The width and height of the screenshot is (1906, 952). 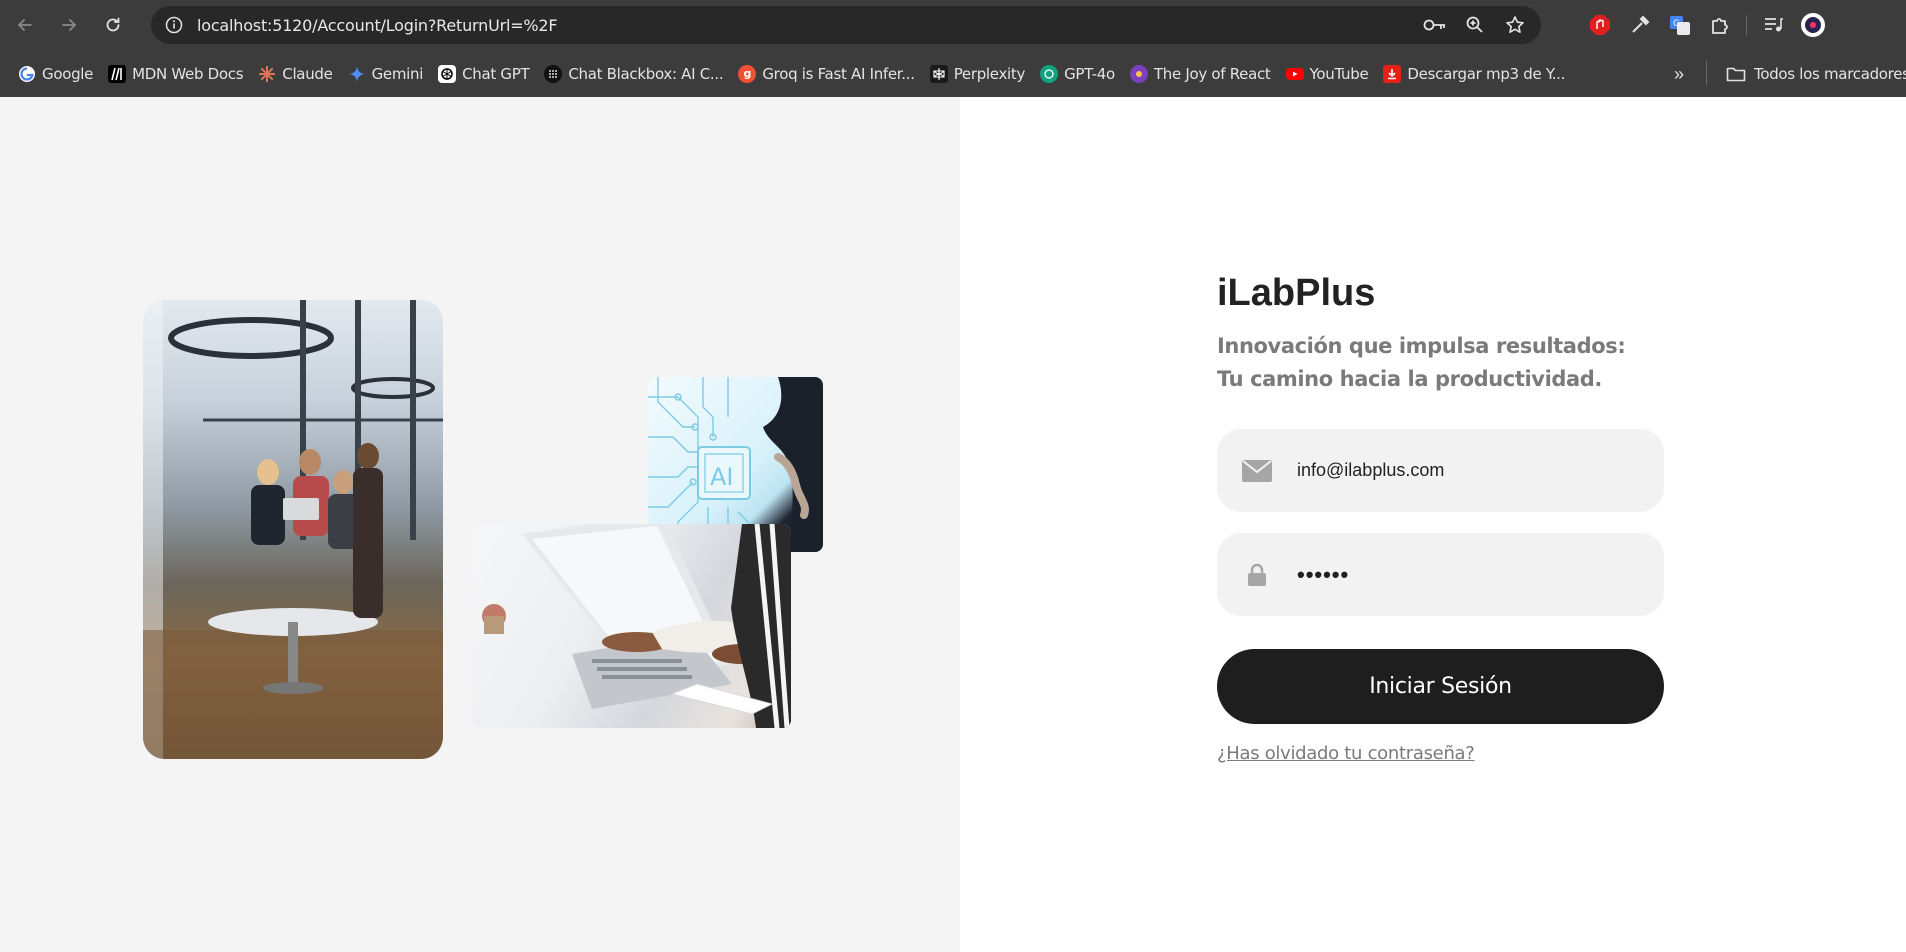 I want to click on lock-icon, so click(x=1257, y=575).